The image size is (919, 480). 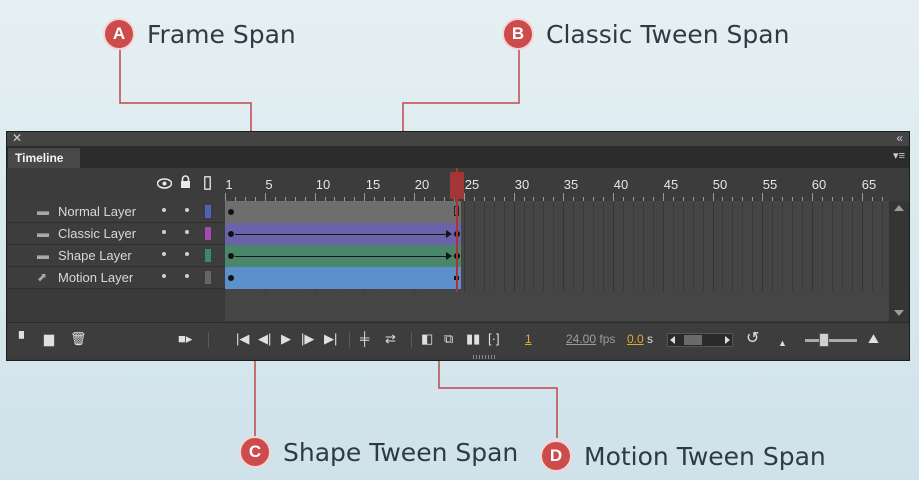 What do you see at coordinates (390, 339) in the screenshot?
I see `loop-icon: ⇄` at bounding box center [390, 339].